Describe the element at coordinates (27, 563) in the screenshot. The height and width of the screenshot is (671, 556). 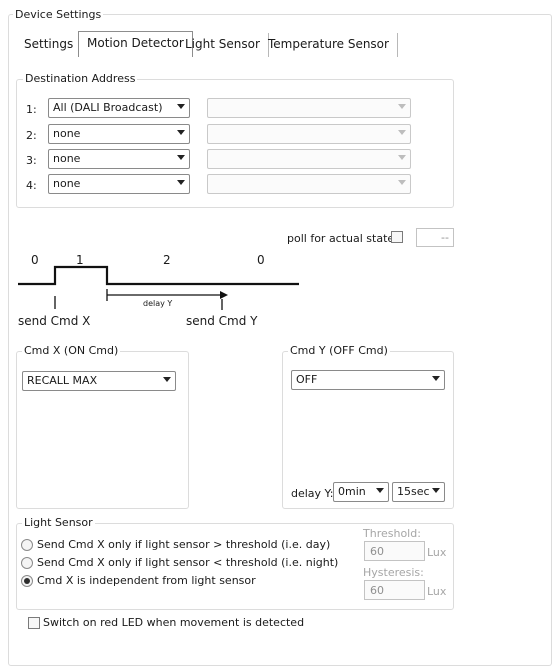
I see `radio-night` at that location.